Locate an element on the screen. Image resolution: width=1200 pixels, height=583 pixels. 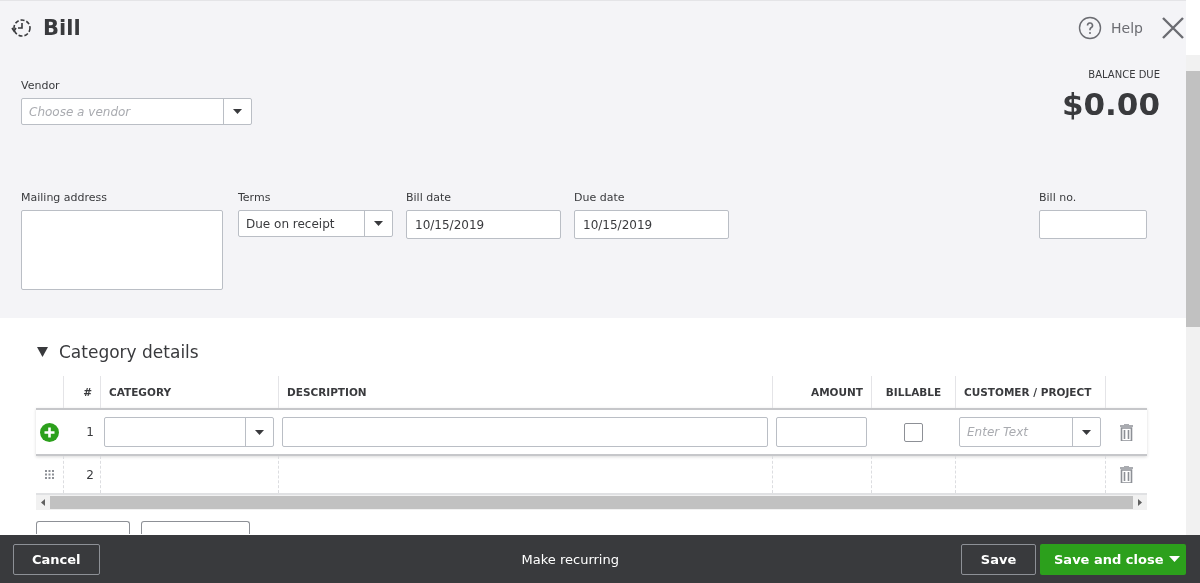
cancel-button: Cancel is located at coordinates (56, 559).